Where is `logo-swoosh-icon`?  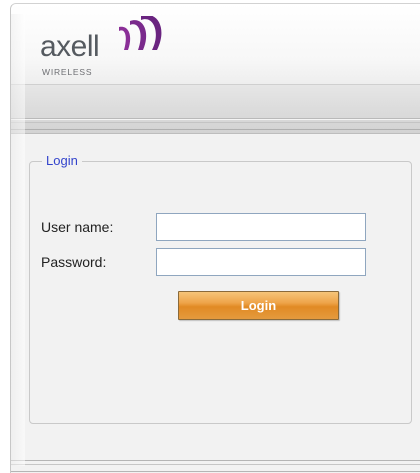
logo-swoosh-icon is located at coordinates (140, 33).